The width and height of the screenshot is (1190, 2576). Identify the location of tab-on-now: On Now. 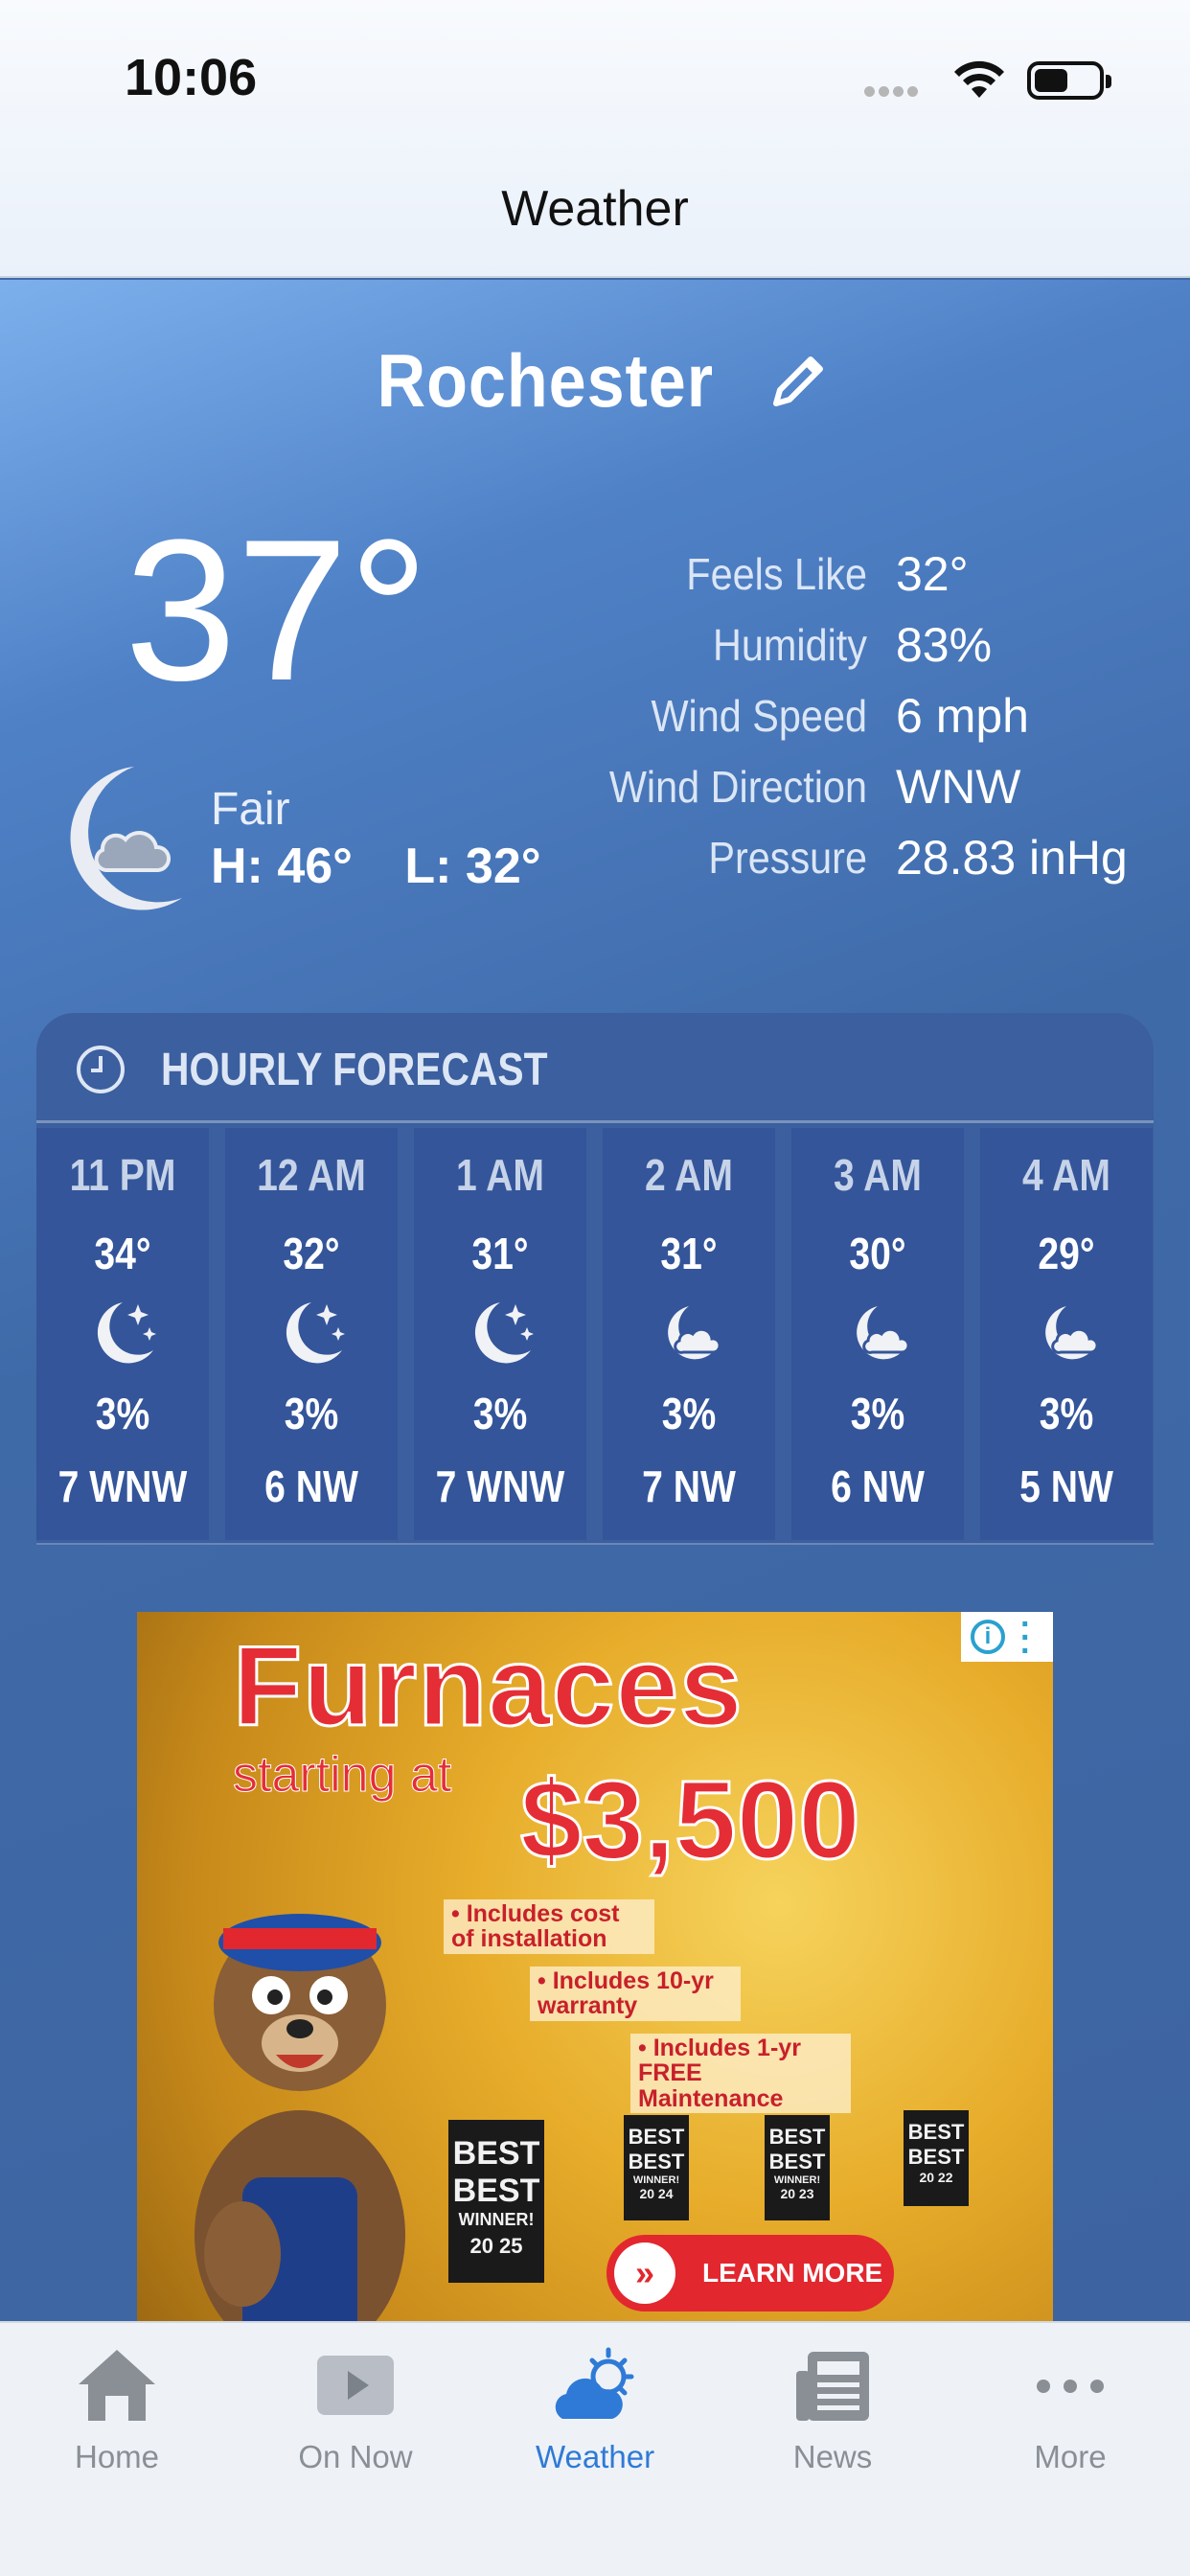
(356, 2408).